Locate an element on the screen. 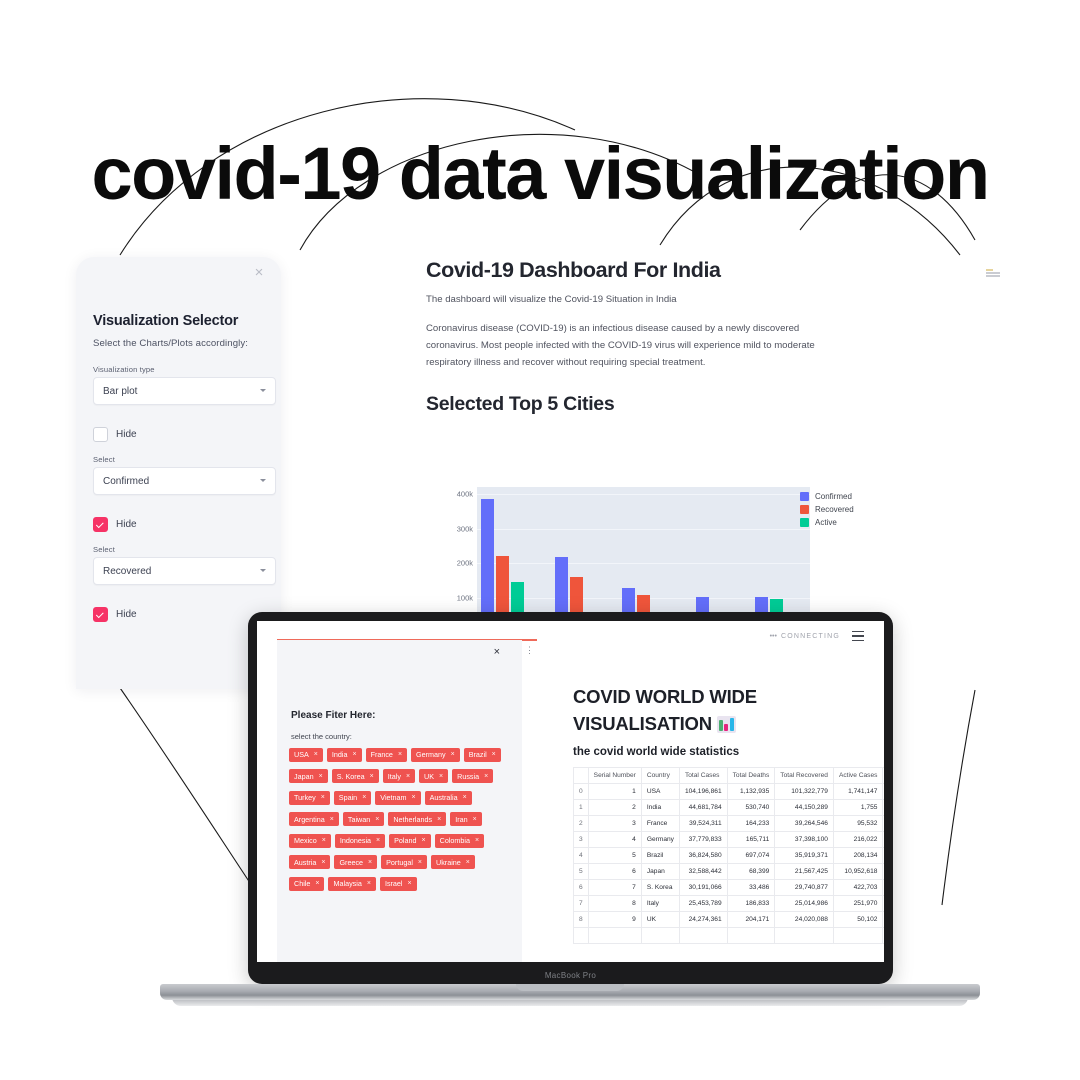  country-tag: Greece × is located at coordinates (356, 862).